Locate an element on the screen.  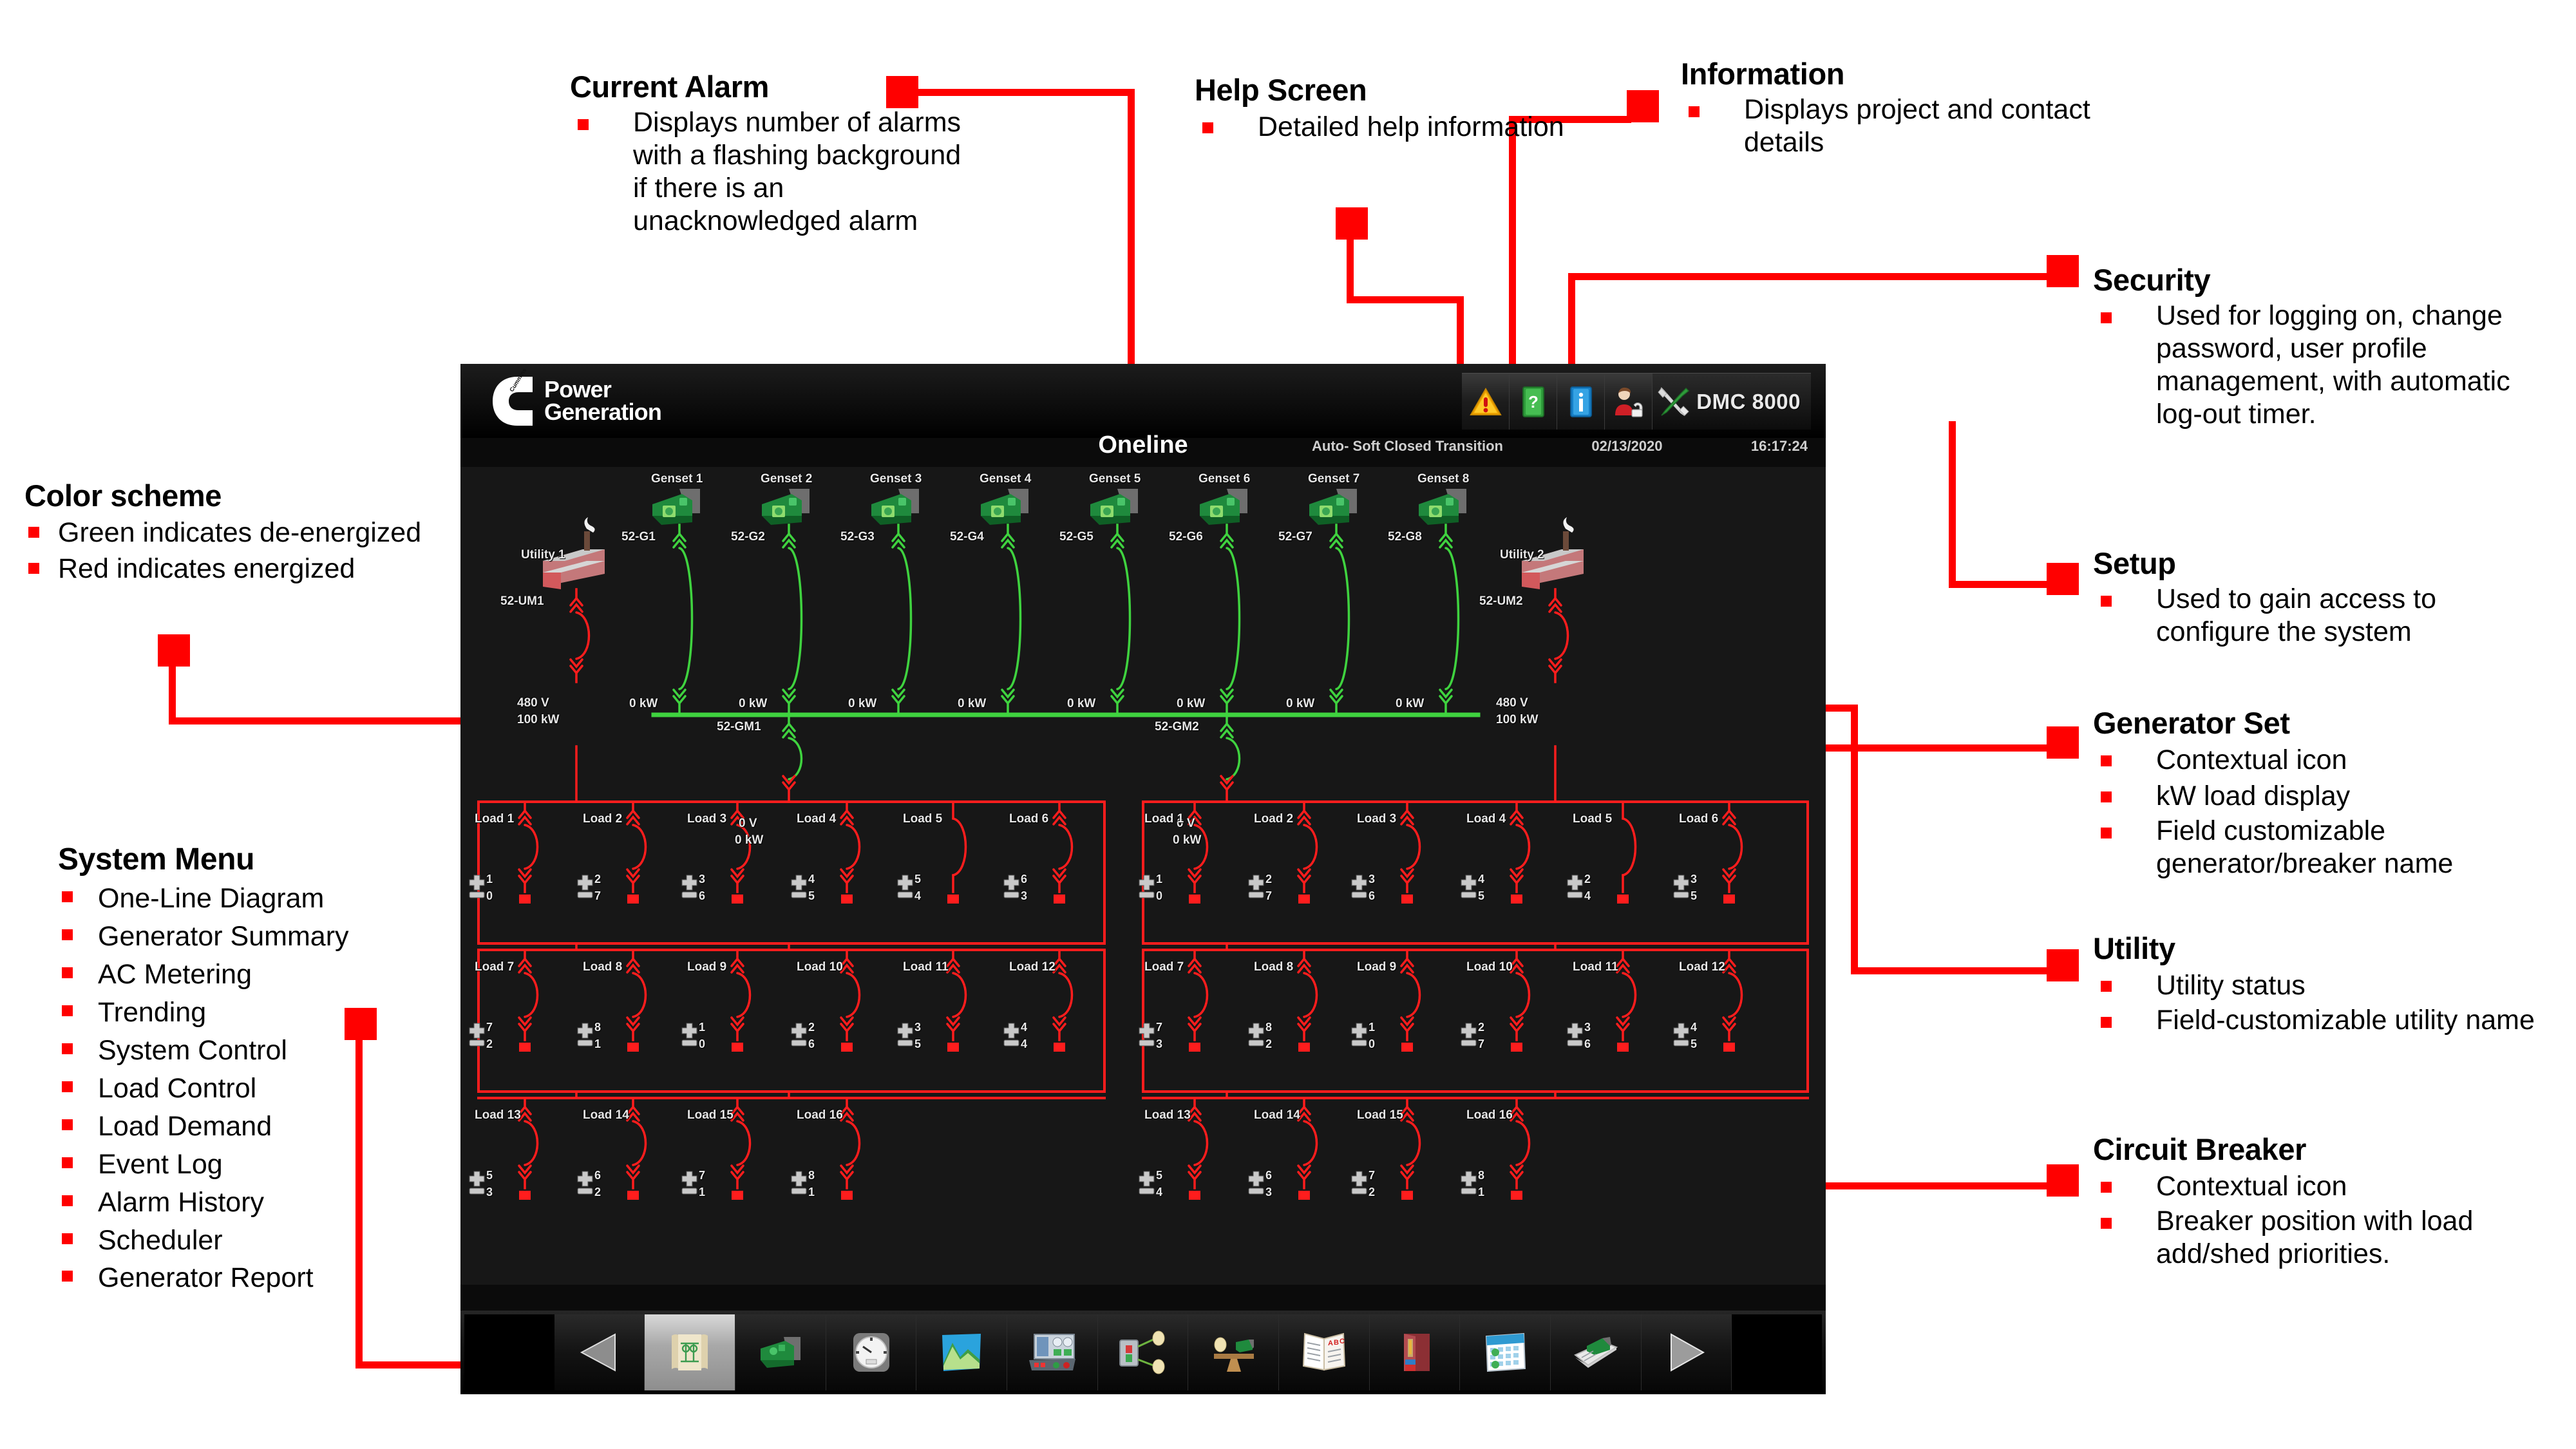
nav-generator-summary-button is located at coordinates (781, 1352).